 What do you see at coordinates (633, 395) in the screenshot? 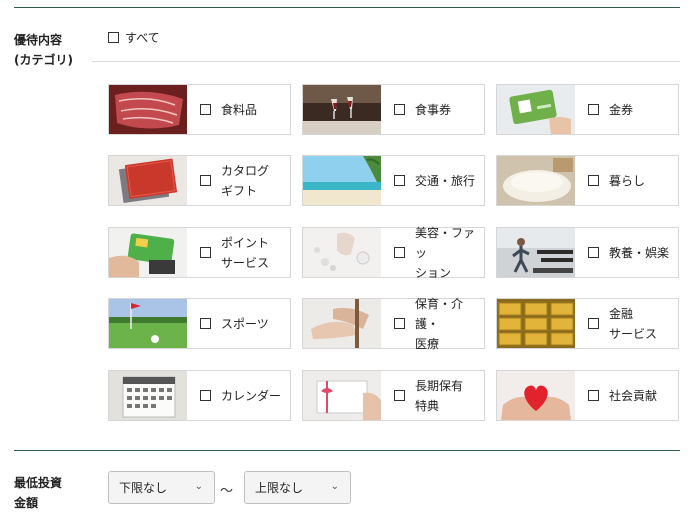
I see `category-label: 社会貢献` at bounding box center [633, 395].